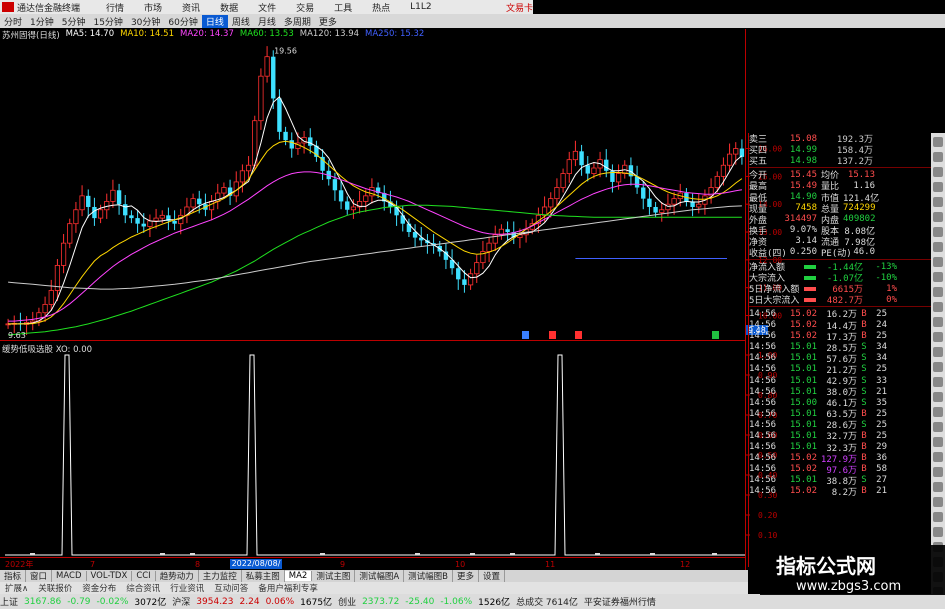 The height and width of the screenshot is (609, 945). Describe the element at coordinates (938, 322) in the screenshot. I see `tool-m-icon` at that location.